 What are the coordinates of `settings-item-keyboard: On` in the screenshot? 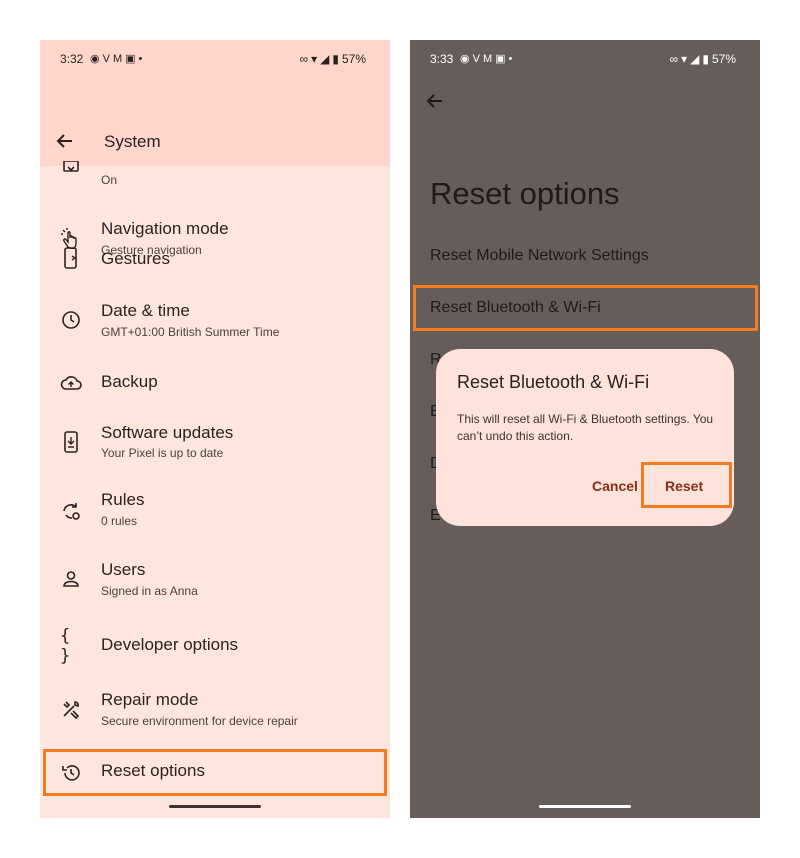 It's located at (215, 178).